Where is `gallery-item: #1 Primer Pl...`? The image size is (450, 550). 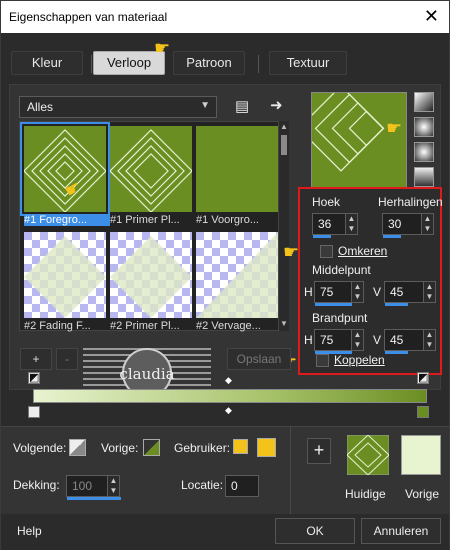
gallery-item: #1 Primer Pl... is located at coordinates (151, 176).